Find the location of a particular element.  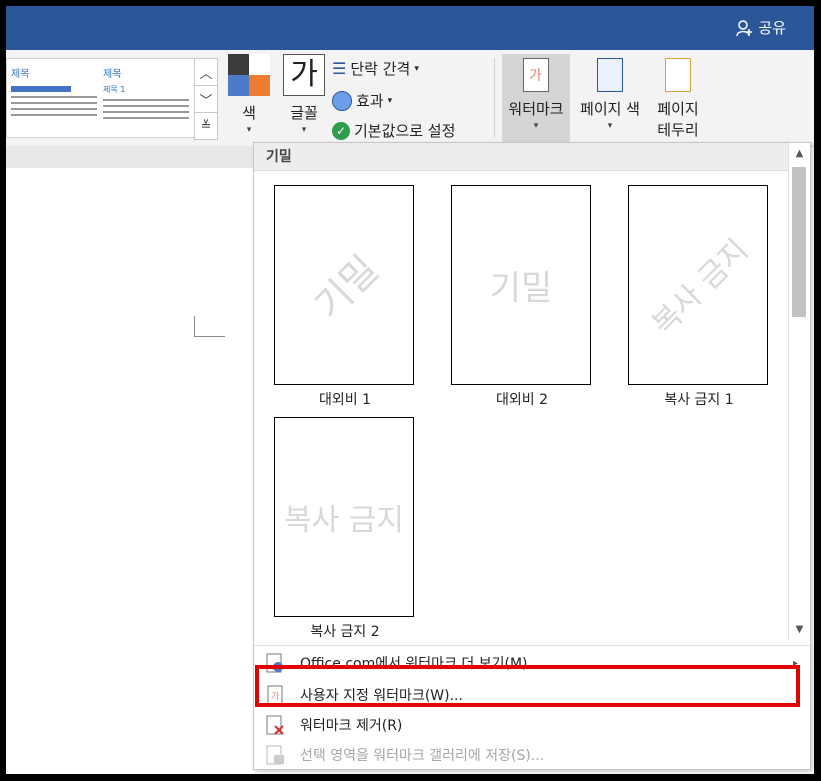

watermark-confidential-2: 기밀 대외비 2 is located at coordinates (522, 297).